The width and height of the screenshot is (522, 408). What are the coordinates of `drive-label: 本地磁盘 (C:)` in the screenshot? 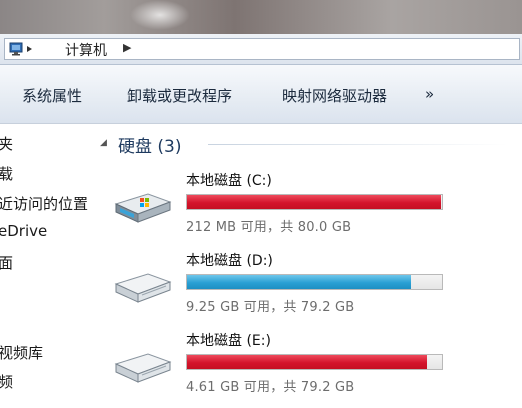 It's located at (229, 181).